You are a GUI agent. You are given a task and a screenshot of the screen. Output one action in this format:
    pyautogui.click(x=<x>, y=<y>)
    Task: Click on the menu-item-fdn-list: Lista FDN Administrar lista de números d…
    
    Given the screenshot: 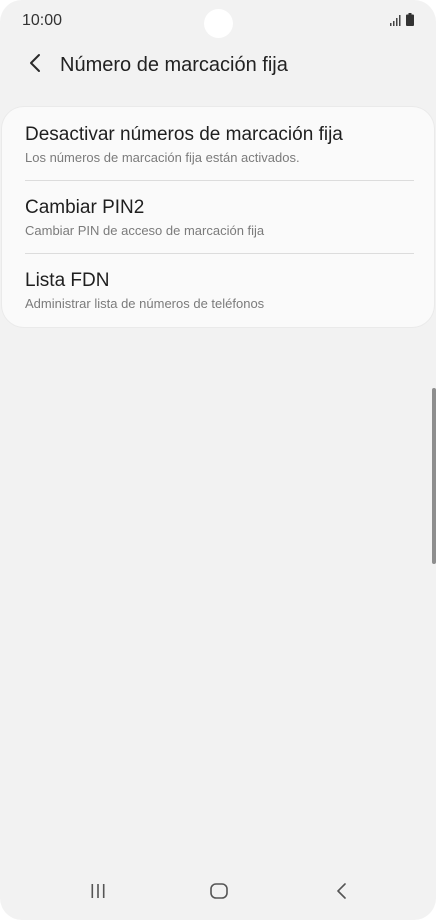 What is the action you would take?
    pyautogui.click(x=218, y=289)
    